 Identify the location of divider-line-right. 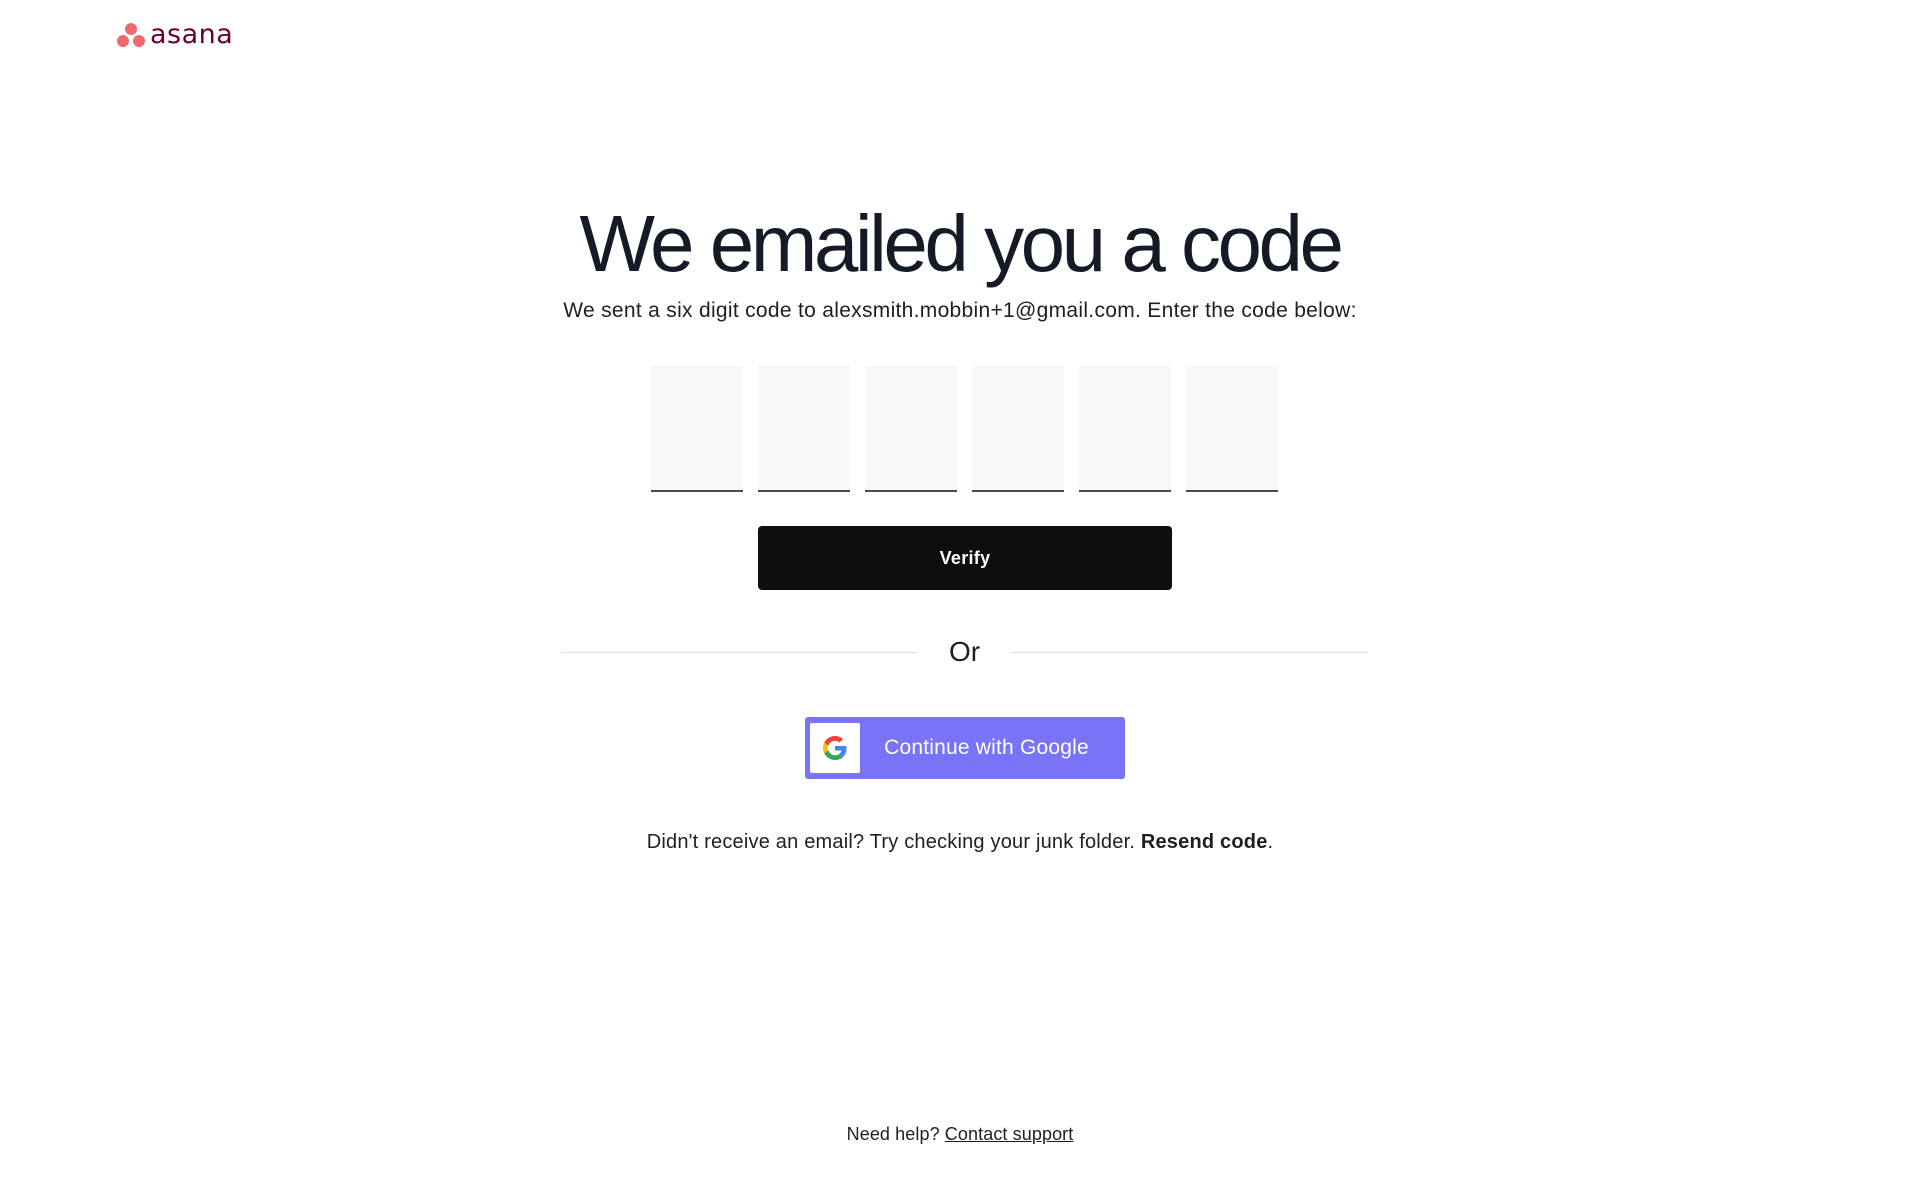
(1190, 652).